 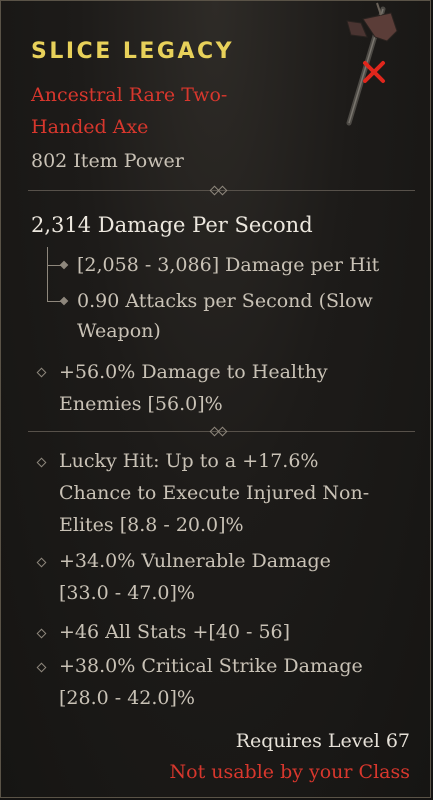 I want to click on affix-crit-line2: [28.0 - 42.0]%, so click(x=127, y=698).